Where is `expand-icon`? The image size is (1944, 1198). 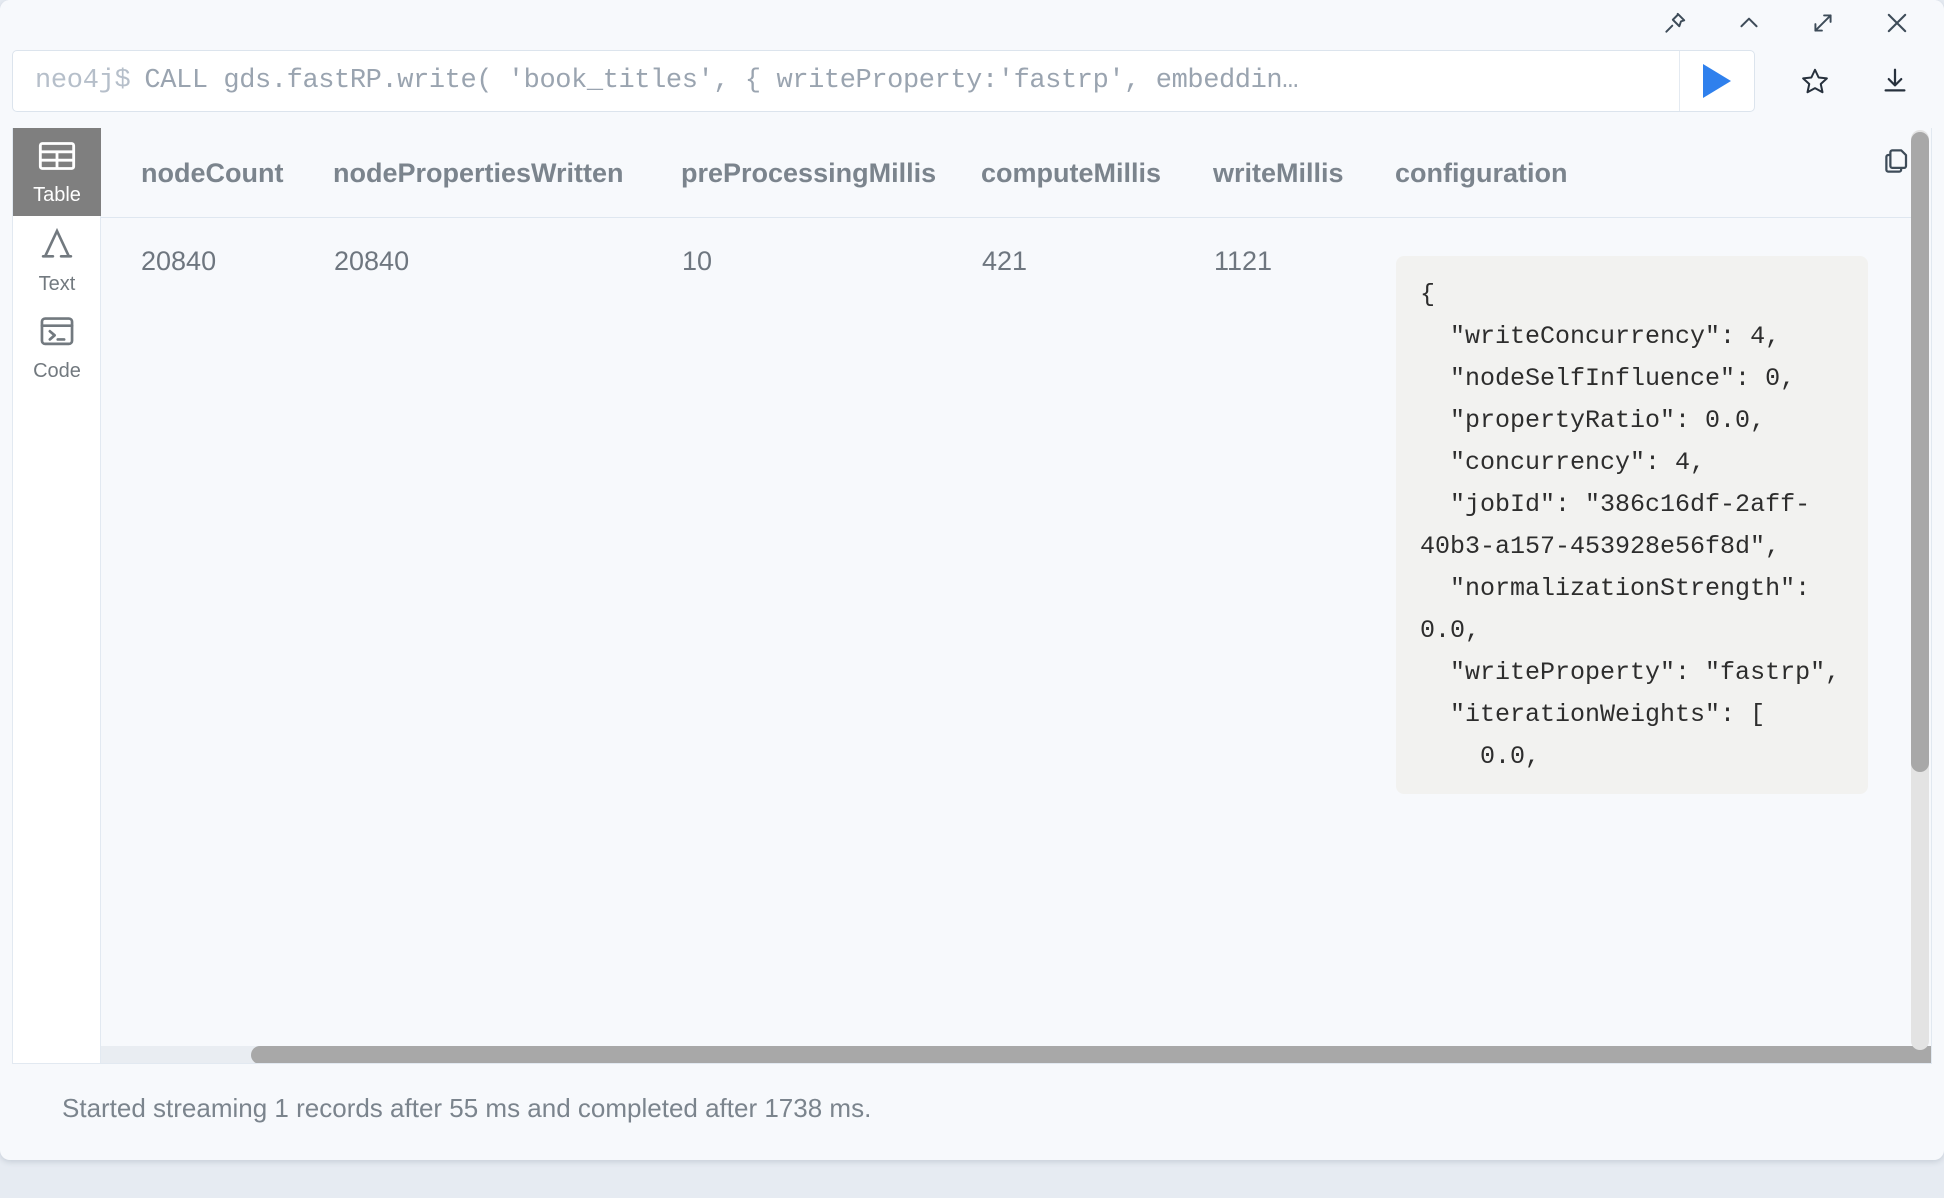 expand-icon is located at coordinates (1823, 23).